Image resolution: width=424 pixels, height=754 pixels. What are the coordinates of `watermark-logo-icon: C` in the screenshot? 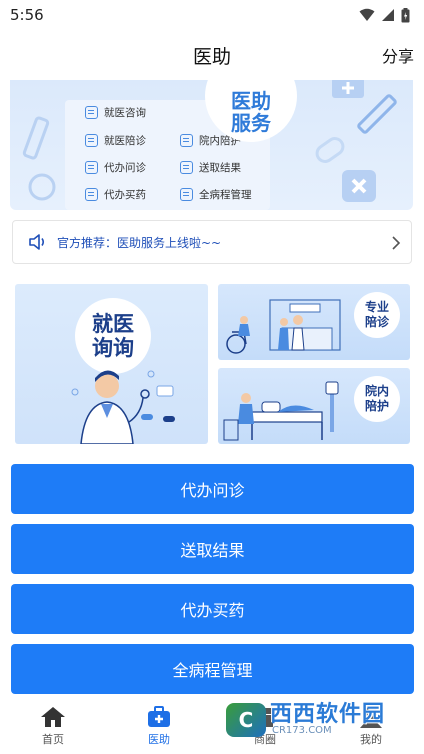 It's located at (246, 720).